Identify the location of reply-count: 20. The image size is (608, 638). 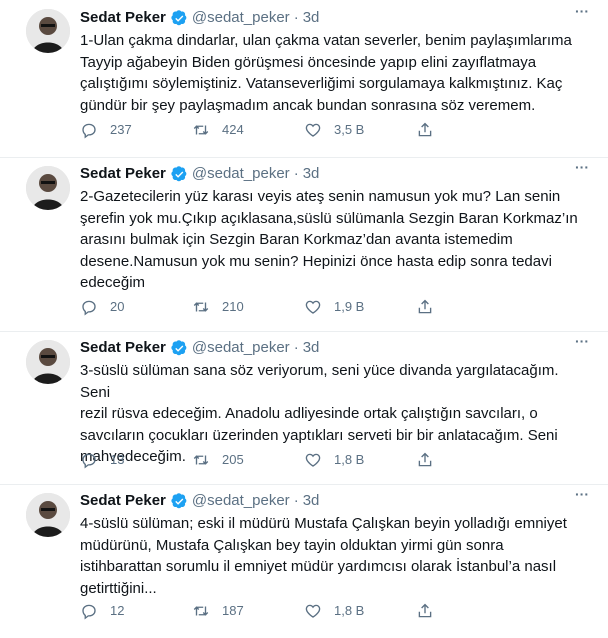
(117, 306).